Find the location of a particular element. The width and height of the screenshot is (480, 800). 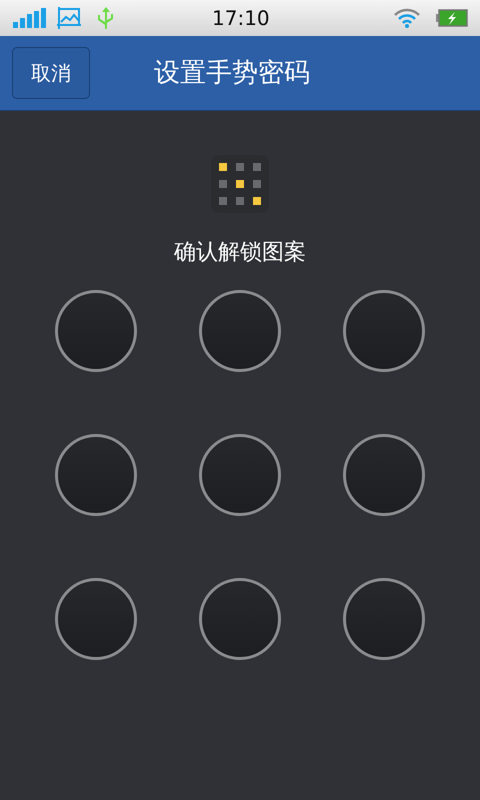

status-time: 17:10 is located at coordinates (241, 18).